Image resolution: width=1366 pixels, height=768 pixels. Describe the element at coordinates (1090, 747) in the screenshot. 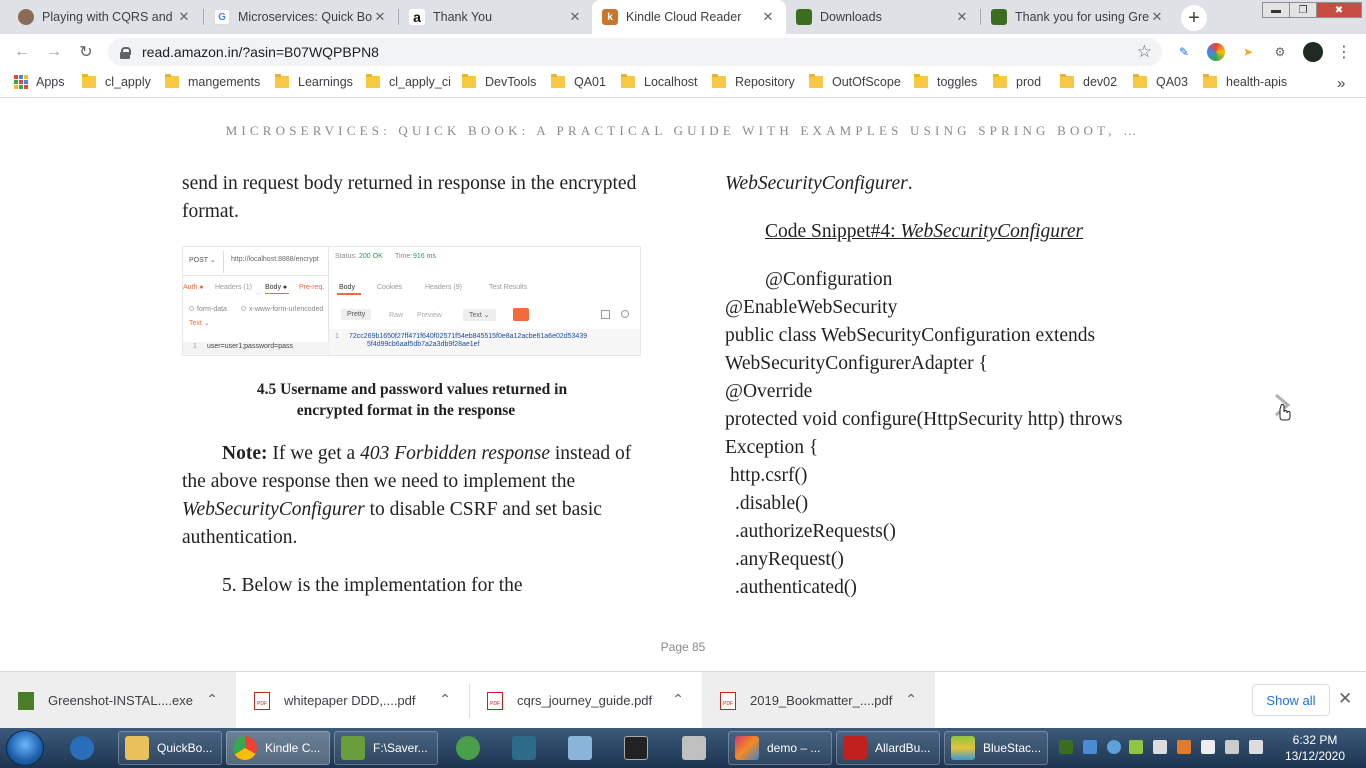

I see `tray-app-icon` at that location.